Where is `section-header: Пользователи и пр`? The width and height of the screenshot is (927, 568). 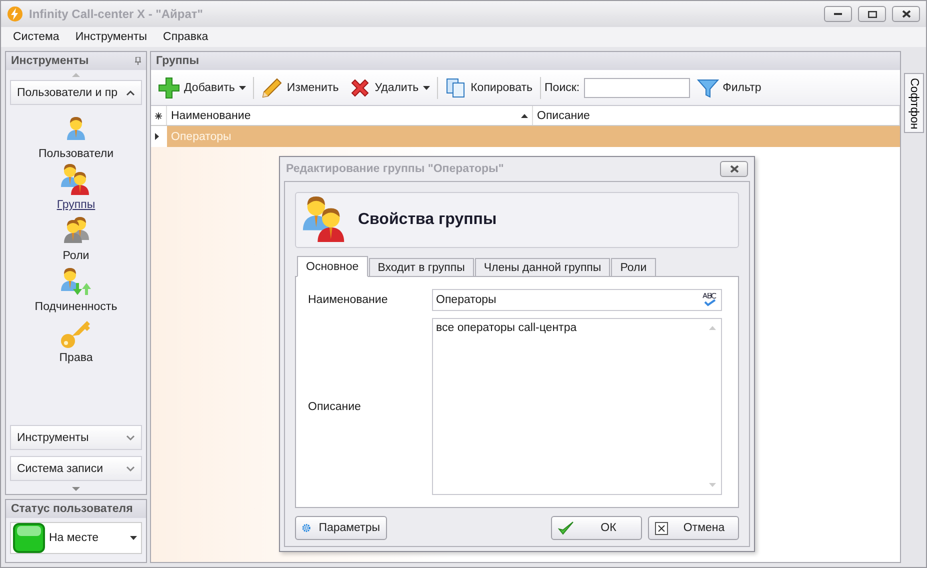 section-header: Пользователи и пр is located at coordinates (76, 92).